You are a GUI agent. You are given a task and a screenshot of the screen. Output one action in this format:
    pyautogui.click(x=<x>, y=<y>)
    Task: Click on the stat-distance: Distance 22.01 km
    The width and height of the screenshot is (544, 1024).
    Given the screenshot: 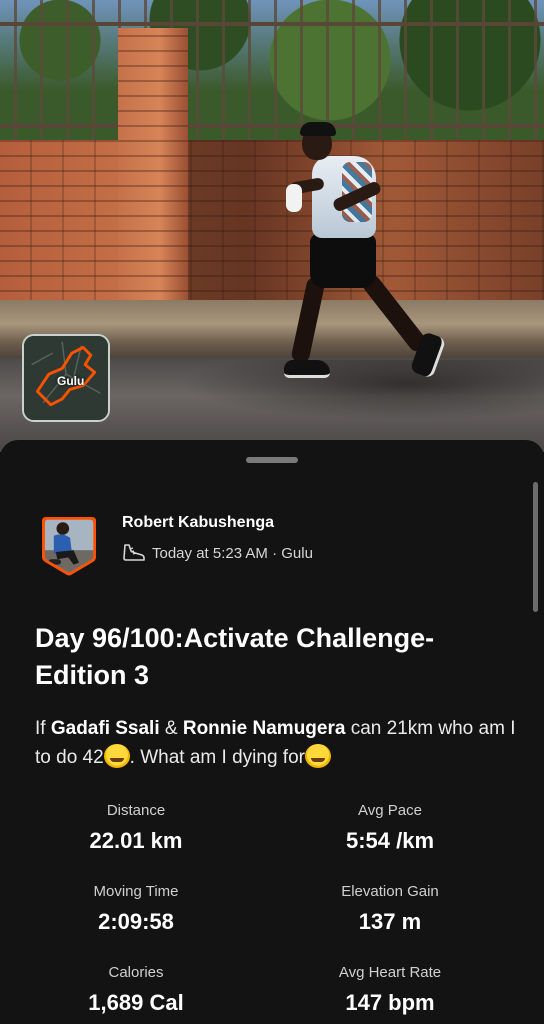 What is the action you would take?
    pyautogui.click(x=136, y=828)
    